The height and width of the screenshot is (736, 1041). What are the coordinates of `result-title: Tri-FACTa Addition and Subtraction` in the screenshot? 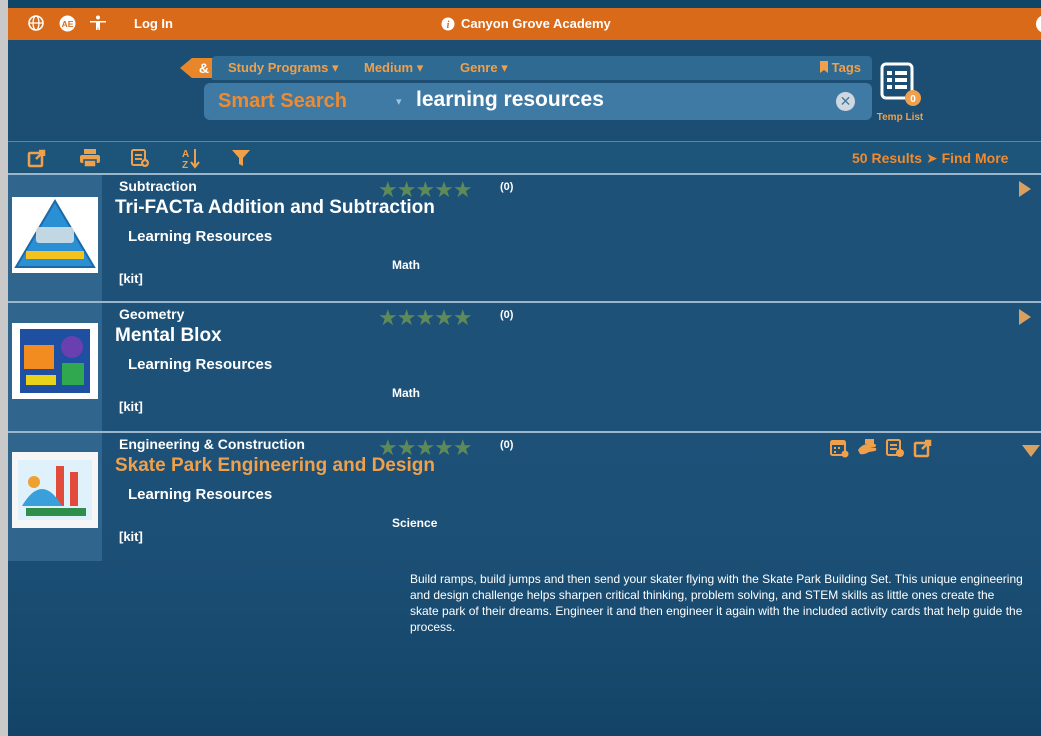 It's located at (275, 208).